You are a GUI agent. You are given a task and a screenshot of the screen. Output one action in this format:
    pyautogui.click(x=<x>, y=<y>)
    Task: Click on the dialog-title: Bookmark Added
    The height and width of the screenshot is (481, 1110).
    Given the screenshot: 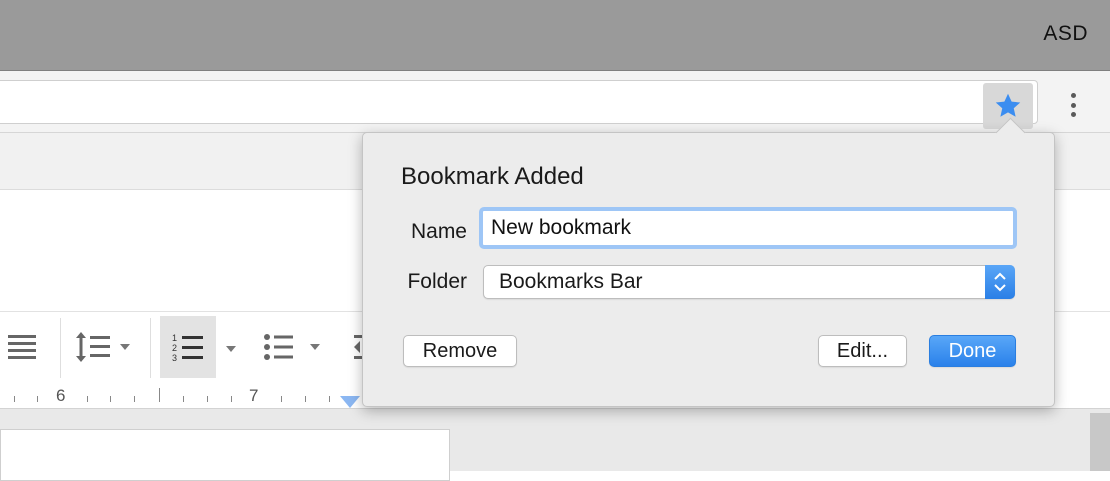 What is the action you would take?
    pyautogui.click(x=492, y=176)
    